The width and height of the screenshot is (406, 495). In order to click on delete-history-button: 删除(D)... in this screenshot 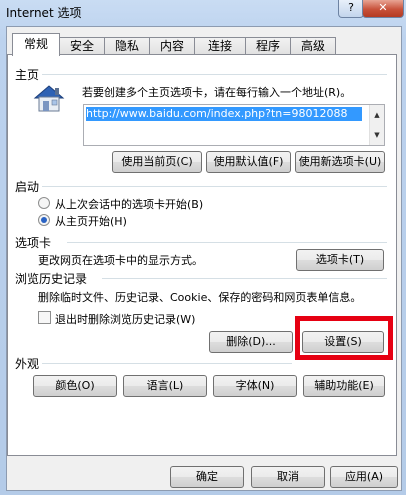, I will do `click(251, 342)`.